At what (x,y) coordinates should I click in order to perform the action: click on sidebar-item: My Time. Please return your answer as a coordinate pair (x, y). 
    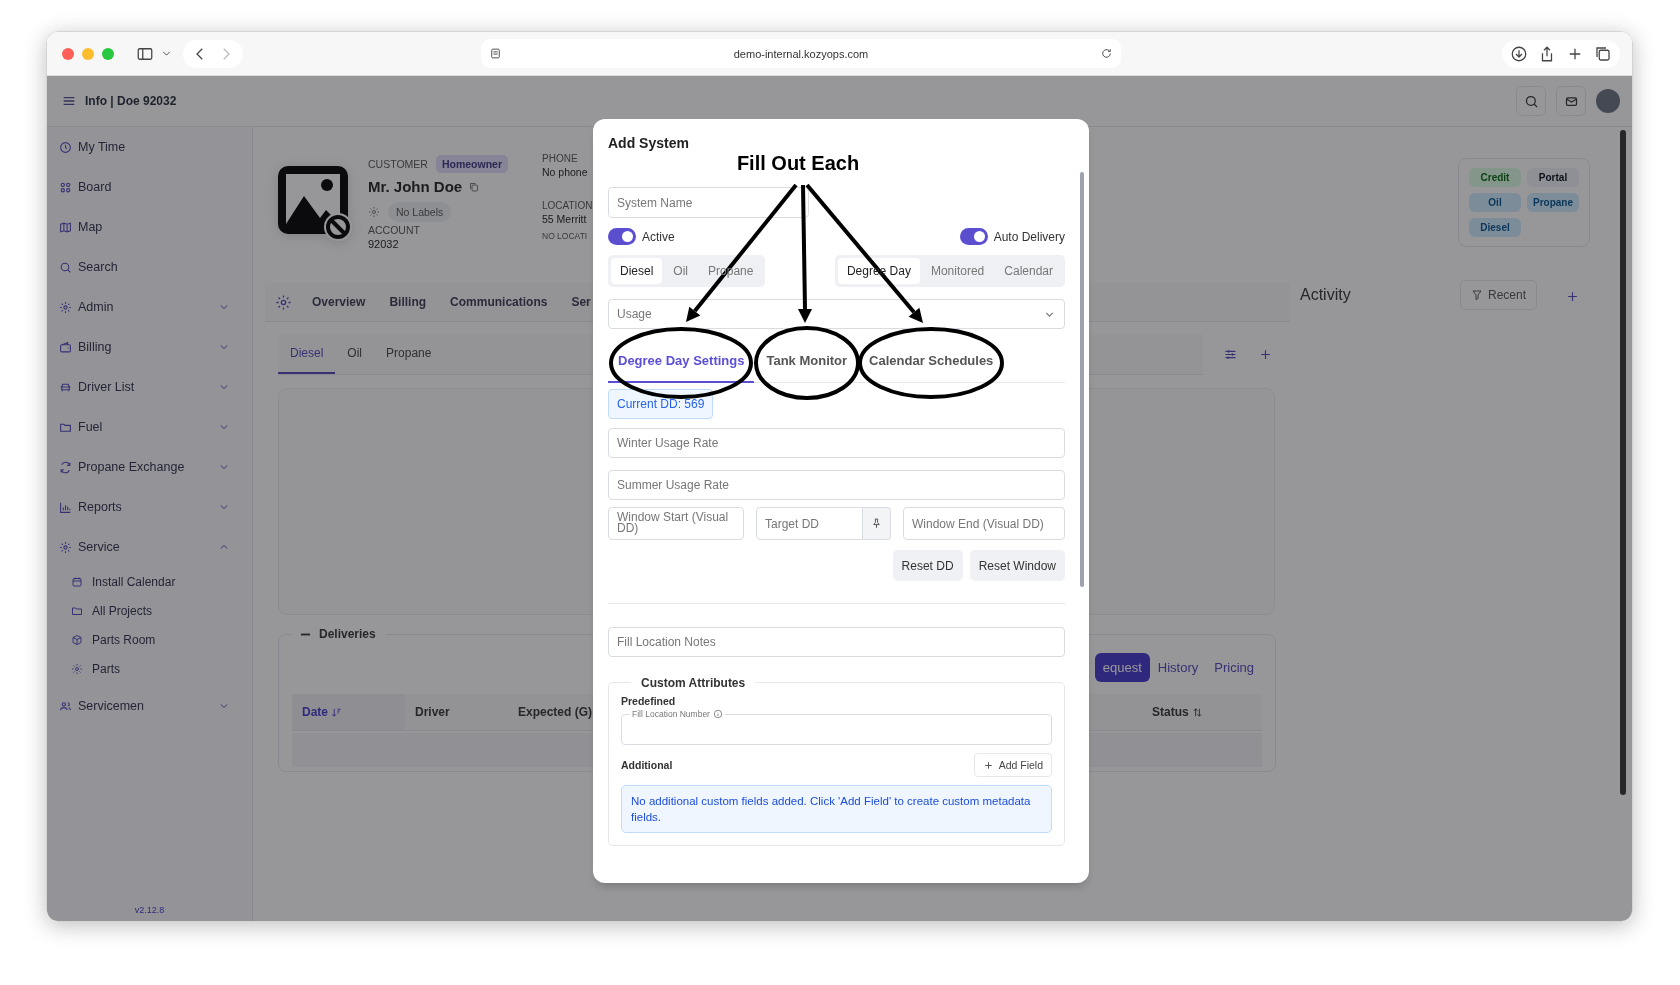
    Looking at the image, I should click on (149, 147).